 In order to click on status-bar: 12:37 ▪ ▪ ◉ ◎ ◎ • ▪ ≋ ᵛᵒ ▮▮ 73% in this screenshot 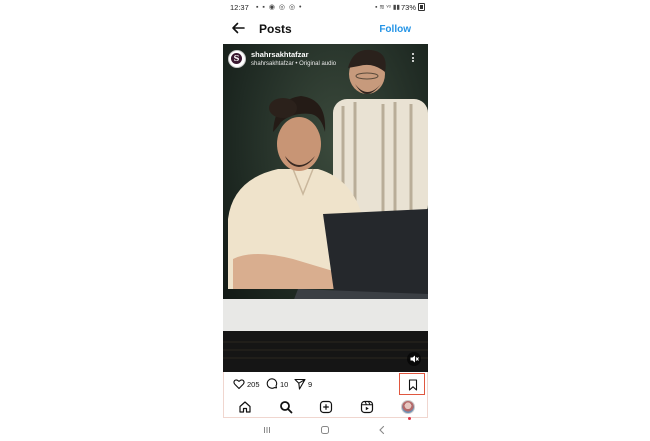, I will do `click(325, 7)`.